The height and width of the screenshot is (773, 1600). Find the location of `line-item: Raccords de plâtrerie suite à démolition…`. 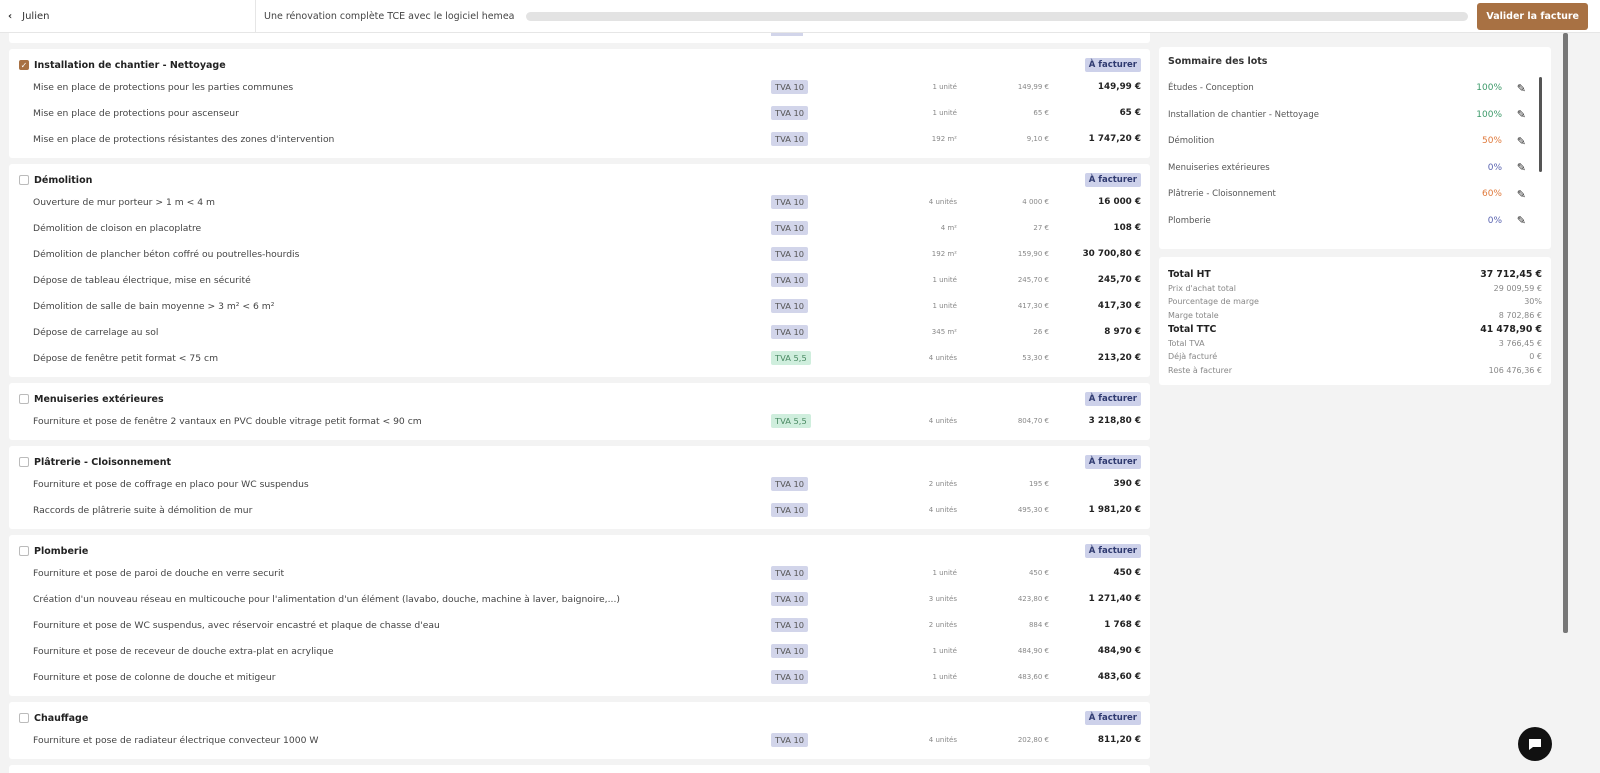

line-item: Raccords de plâtrerie suite à démolition… is located at coordinates (579, 510).